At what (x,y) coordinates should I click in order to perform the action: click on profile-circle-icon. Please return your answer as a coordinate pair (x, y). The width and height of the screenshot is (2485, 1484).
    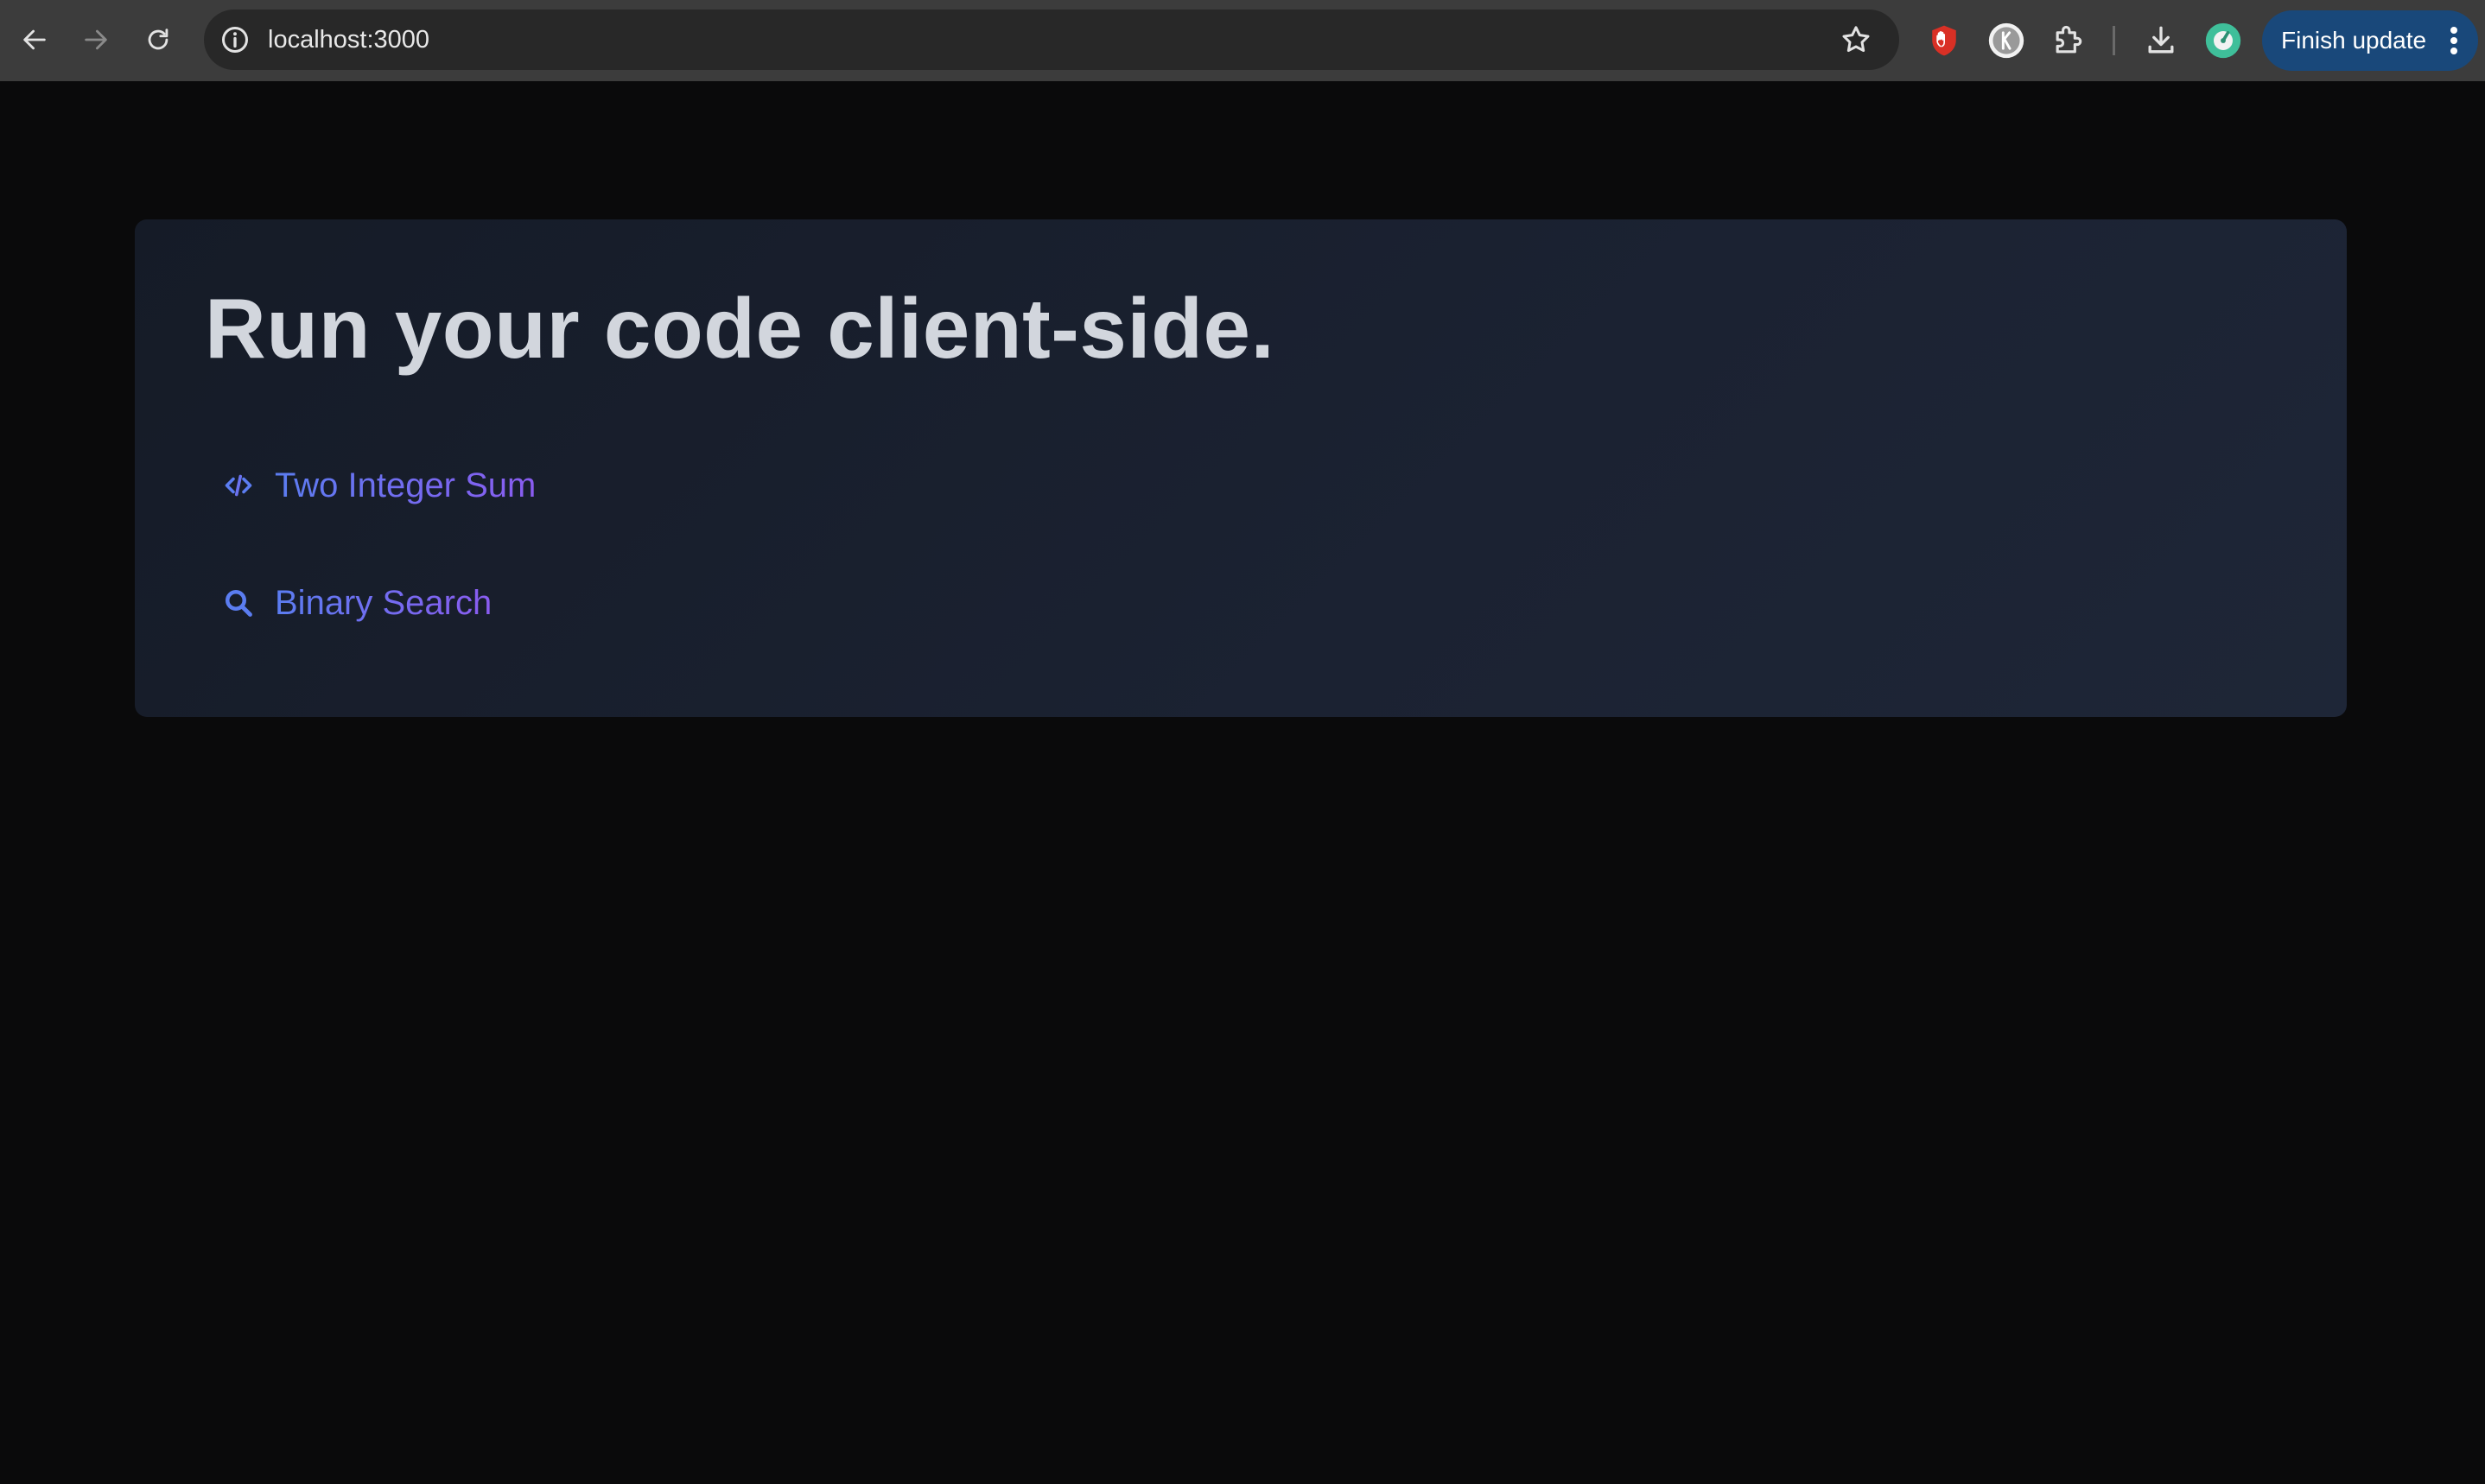
    Looking at the image, I should click on (2006, 40).